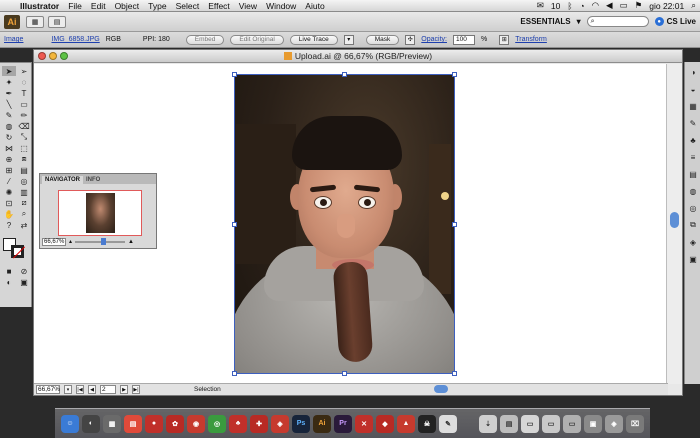  I want to click on folder-stack-1-icon: ▭, so click(530, 423).